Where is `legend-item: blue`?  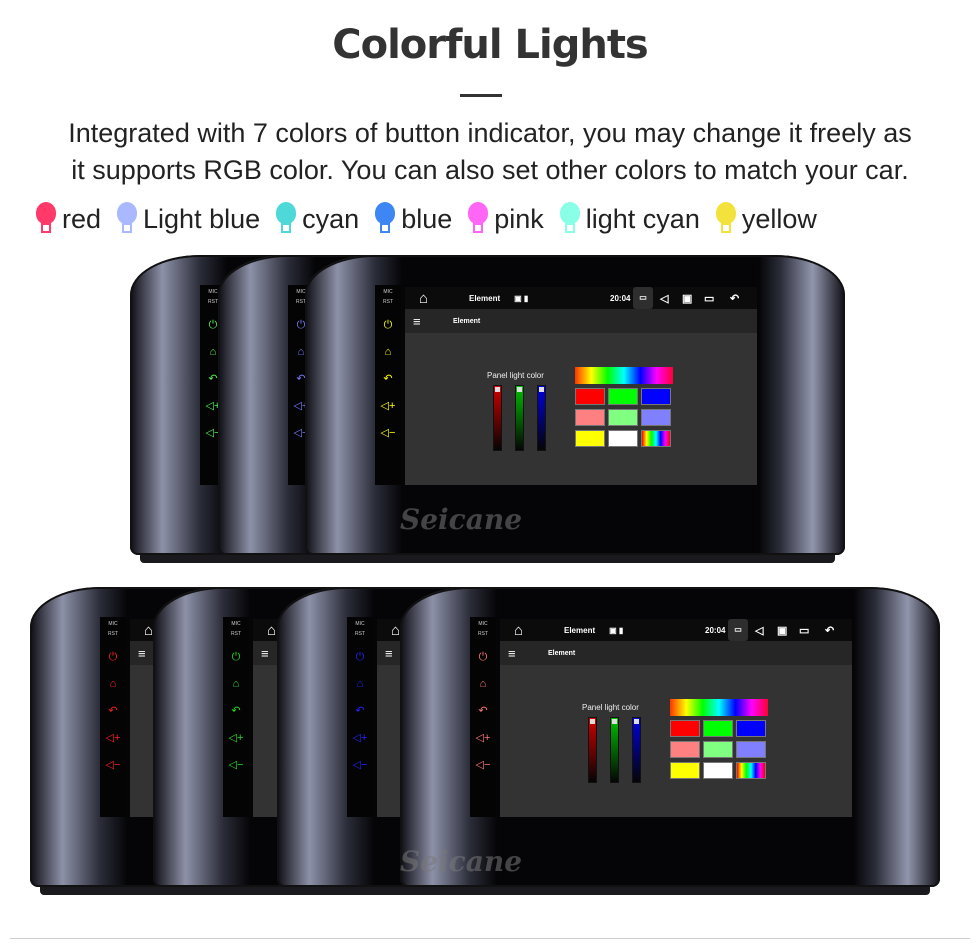
legend-item: blue is located at coordinates (413, 219).